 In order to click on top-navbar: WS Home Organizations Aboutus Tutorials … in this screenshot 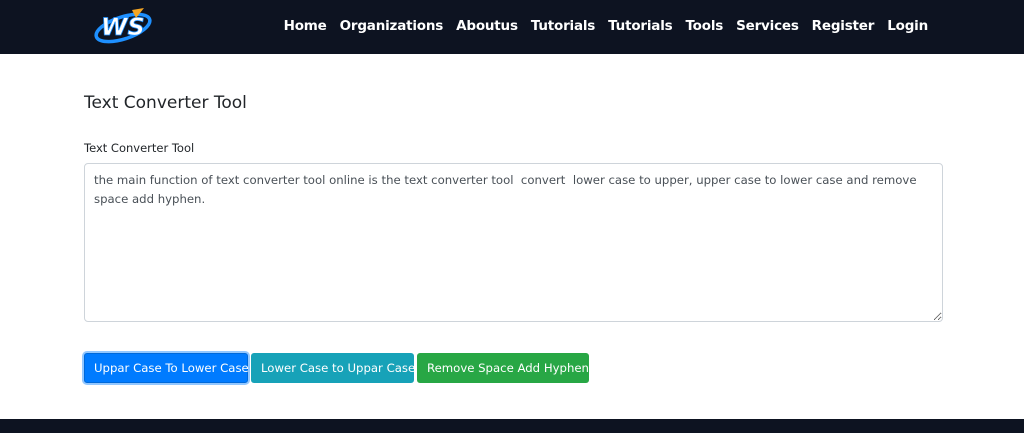, I will do `click(512, 27)`.